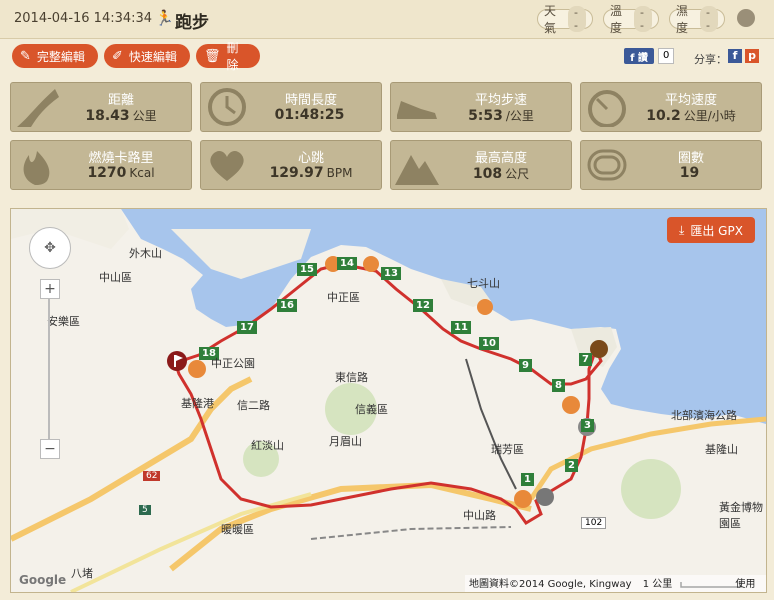 This screenshot has height=600, width=774. What do you see at coordinates (550, 19) in the screenshot?
I see `weather-label: 天氣` at bounding box center [550, 19].